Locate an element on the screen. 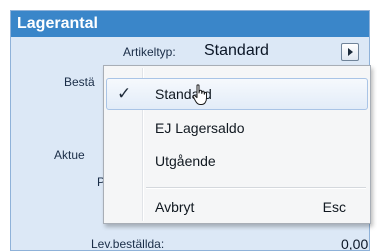  menu-item-label: Avbryt is located at coordinates (175, 207).